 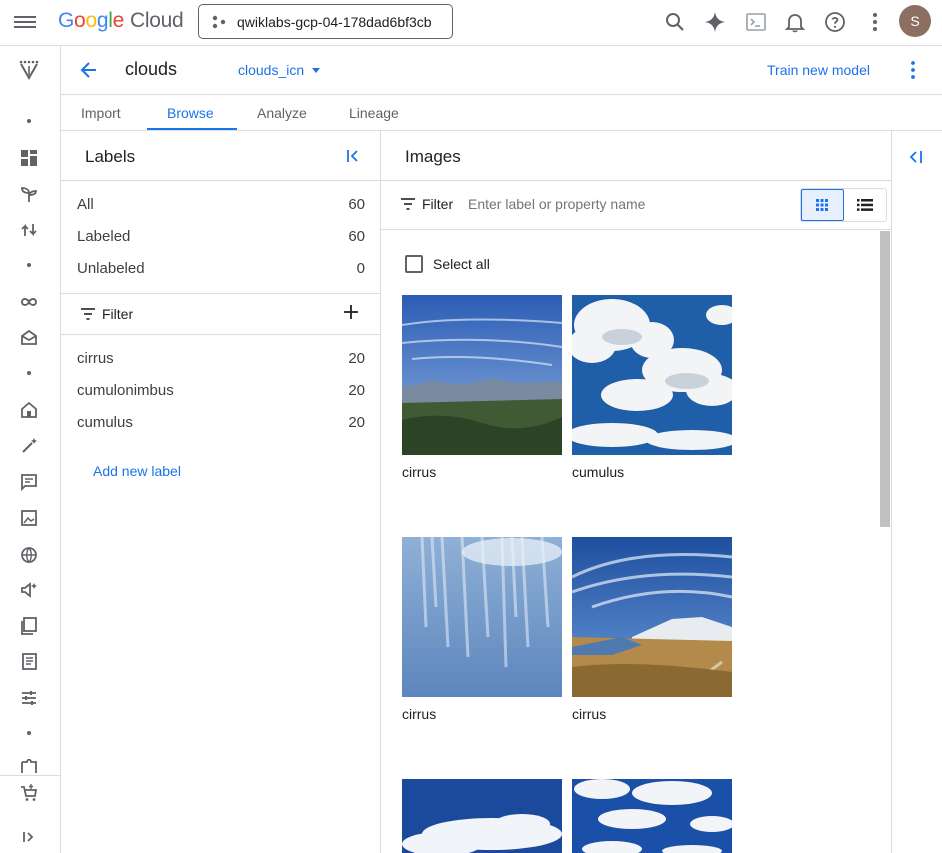 I want to click on cloud-shell-icon, so click(x=756, y=22).